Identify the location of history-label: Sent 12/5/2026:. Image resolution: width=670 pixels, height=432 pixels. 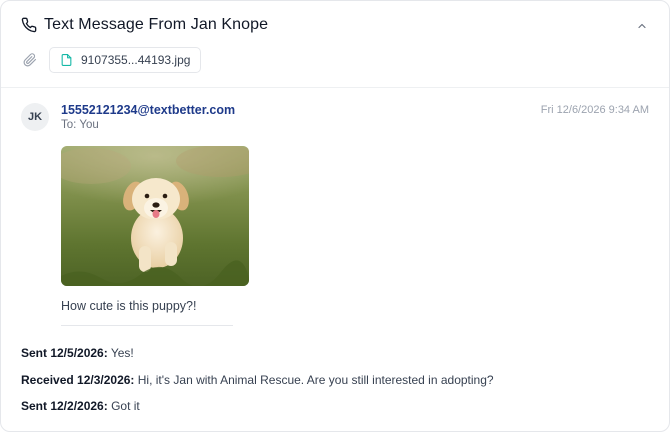
(64, 353).